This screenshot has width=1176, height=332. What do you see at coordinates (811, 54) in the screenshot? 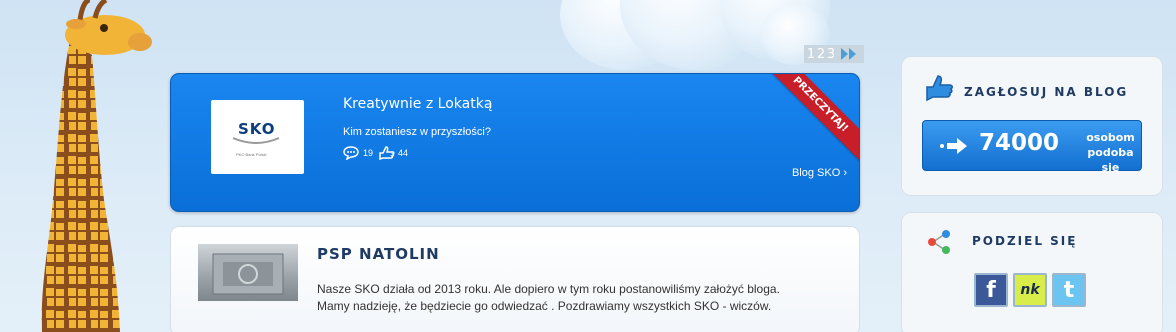
I see `page-1-link: 1` at bounding box center [811, 54].